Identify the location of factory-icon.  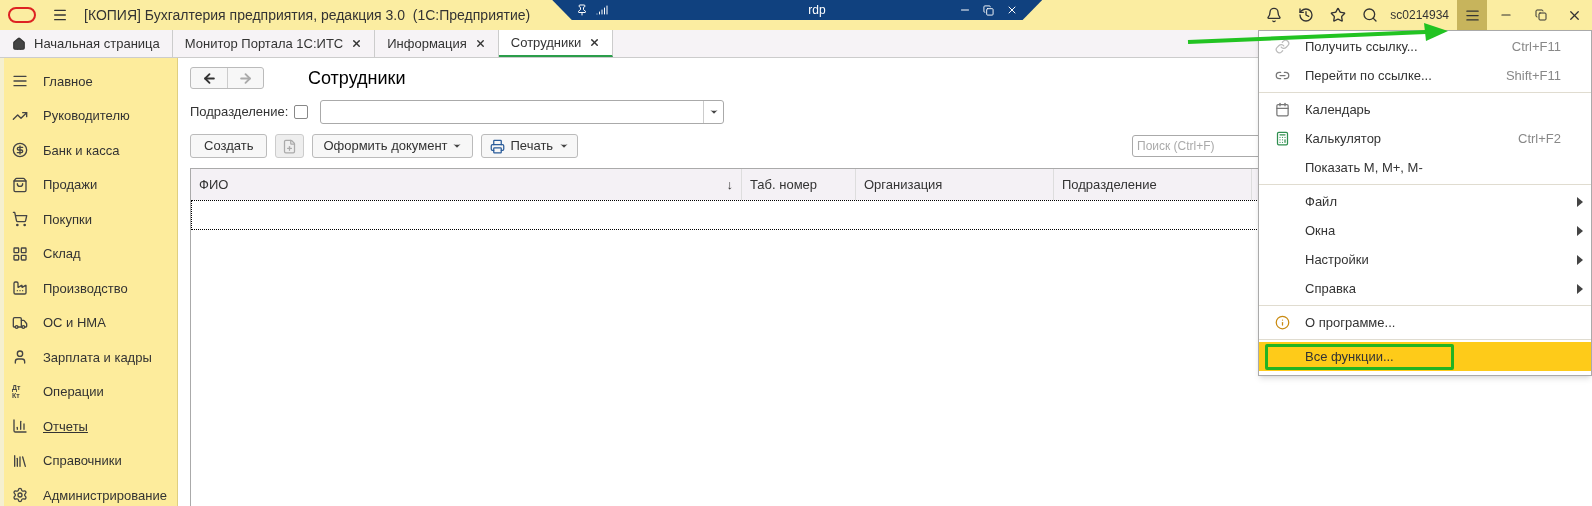
(20, 288).